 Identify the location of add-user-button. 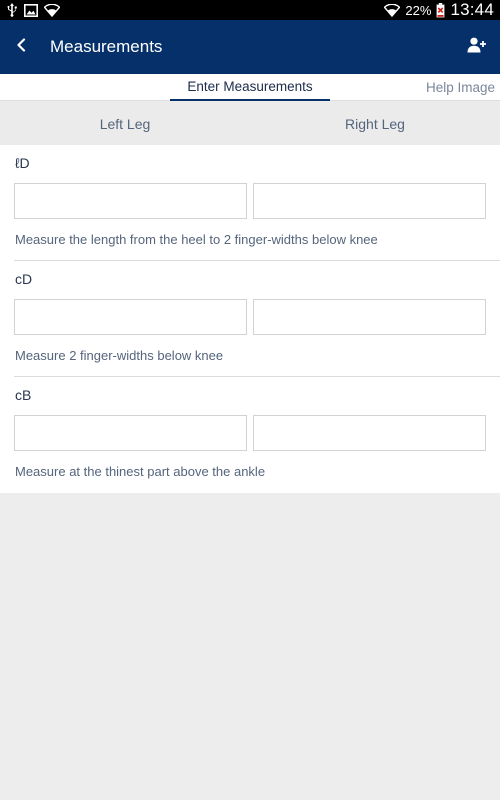
(477, 47).